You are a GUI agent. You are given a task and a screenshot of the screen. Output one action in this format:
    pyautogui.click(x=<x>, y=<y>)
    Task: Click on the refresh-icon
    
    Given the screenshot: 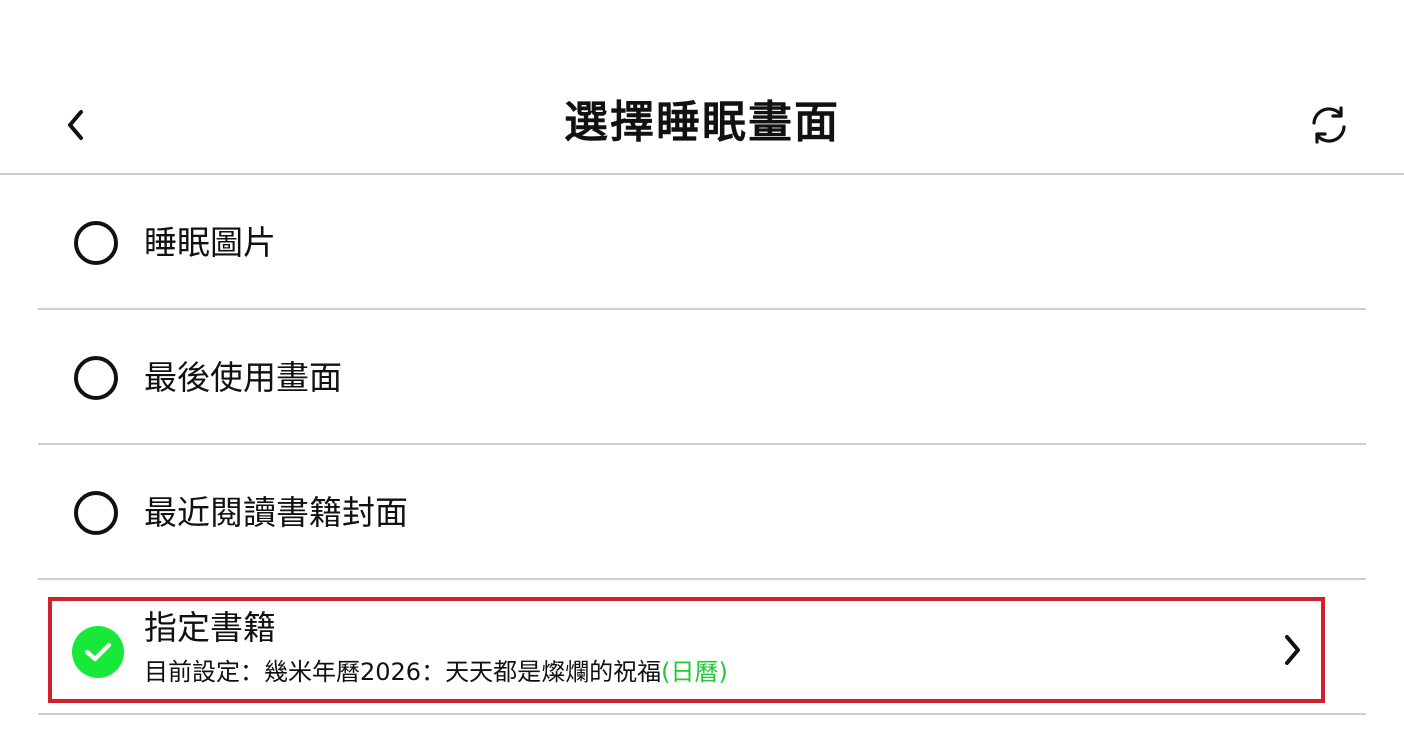 What is the action you would take?
    pyautogui.click(x=1329, y=125)
    